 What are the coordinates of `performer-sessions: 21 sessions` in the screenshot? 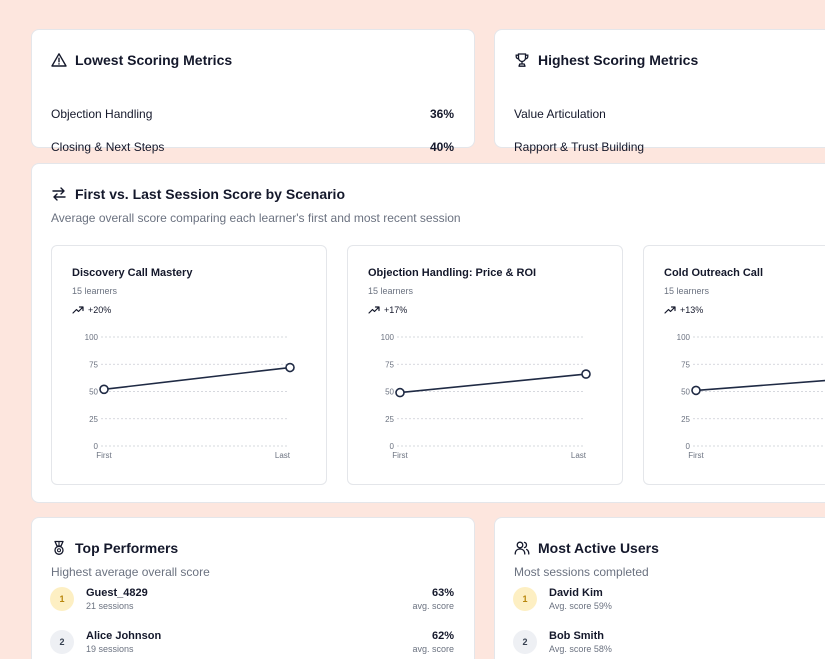 It's located at (110, 606).